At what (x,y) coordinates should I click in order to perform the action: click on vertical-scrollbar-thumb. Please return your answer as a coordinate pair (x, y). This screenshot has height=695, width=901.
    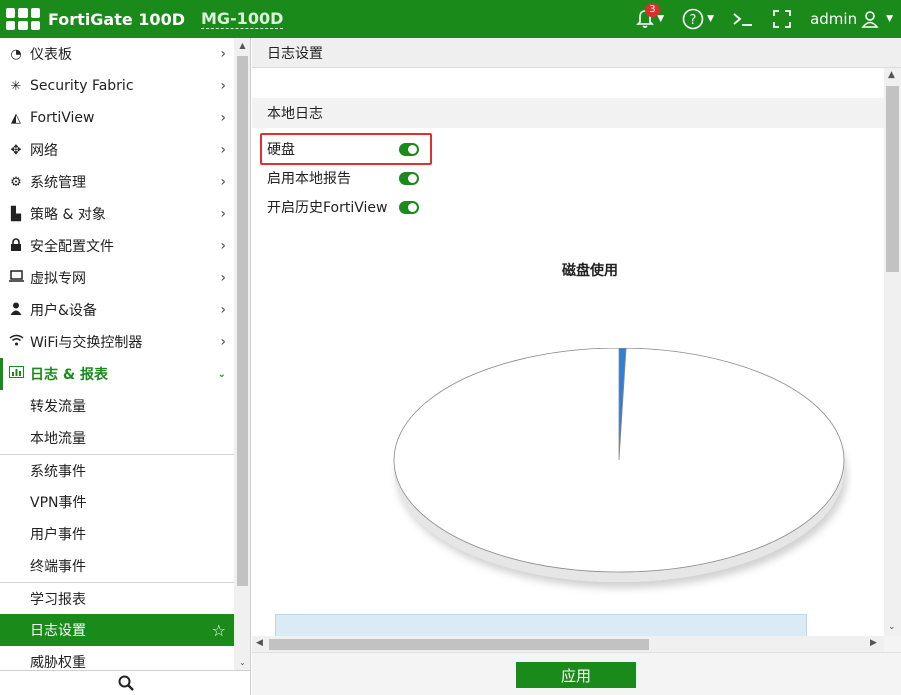
    Looking at the image, I should click on (892, 179).